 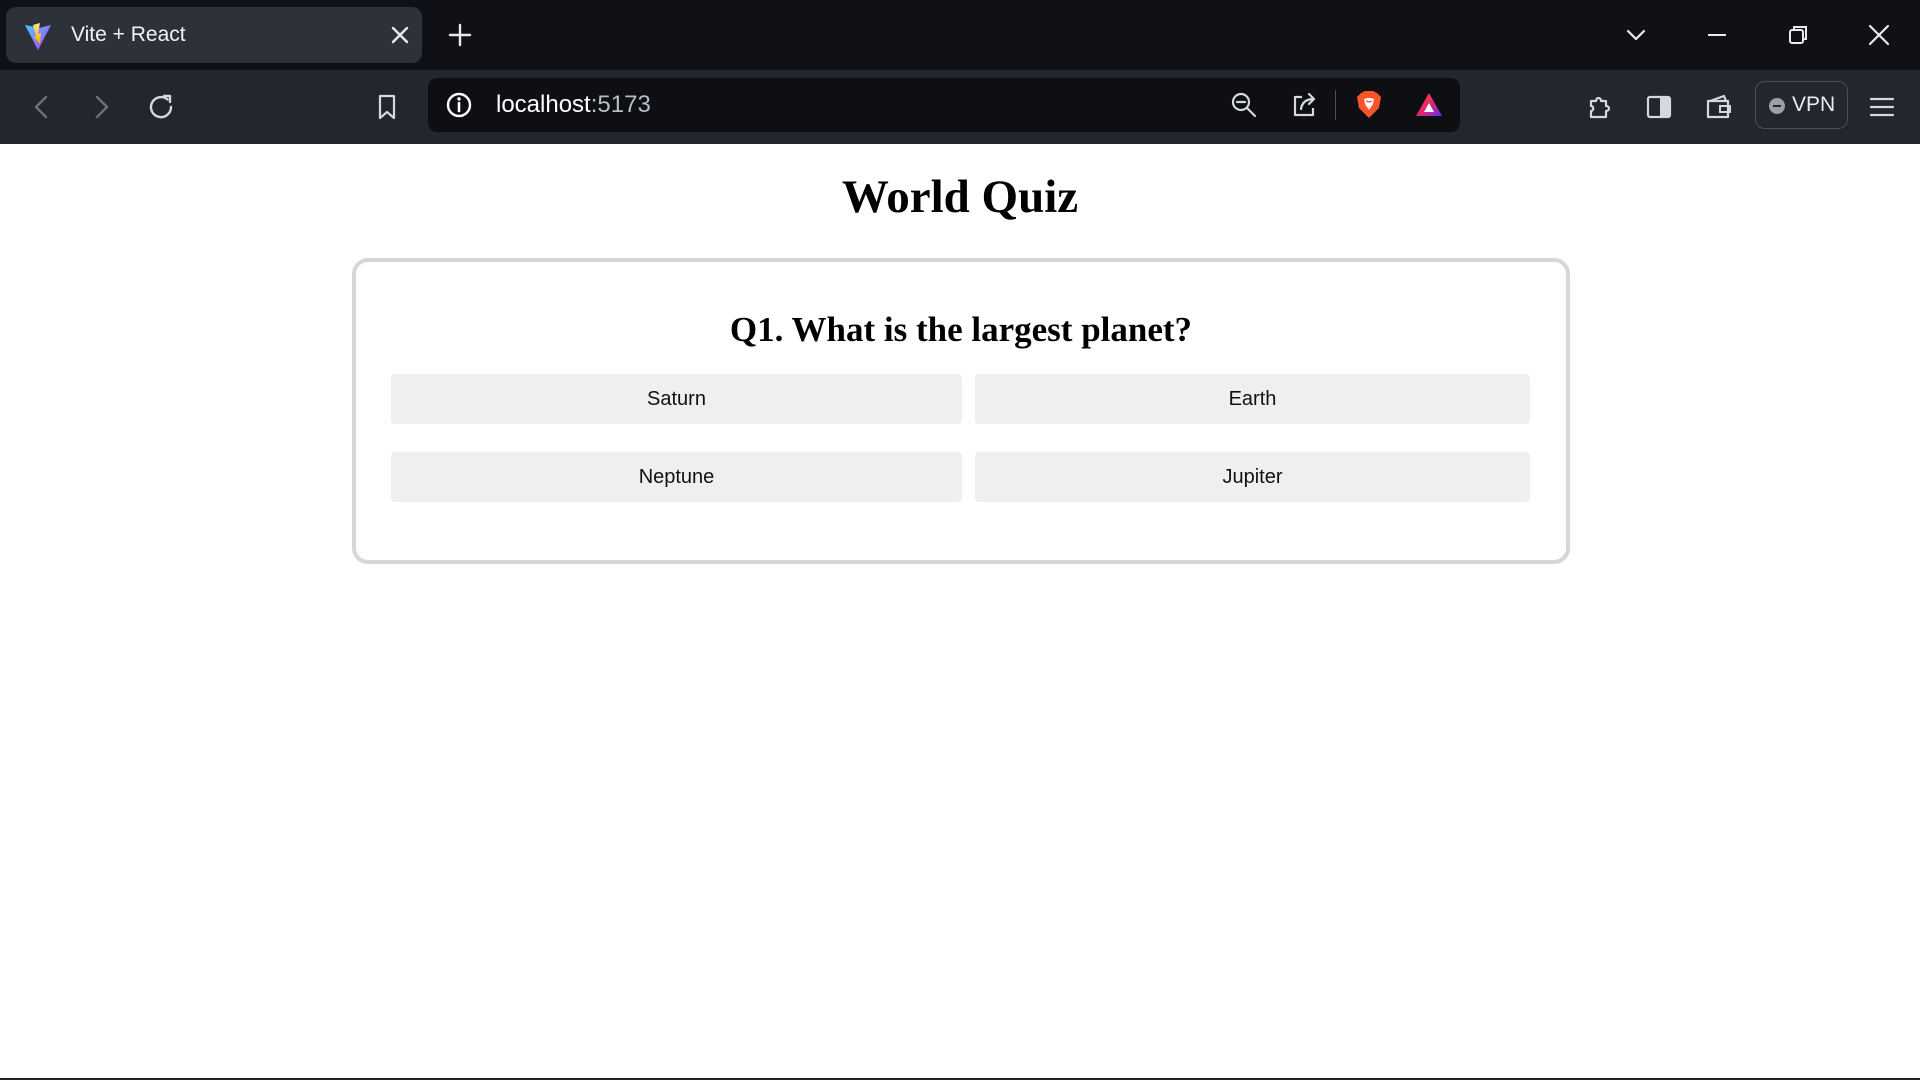 What do you see at coordinates (459, 105) in the screenshot?
I see `site-info-icon` at bounding box center [459, 105].